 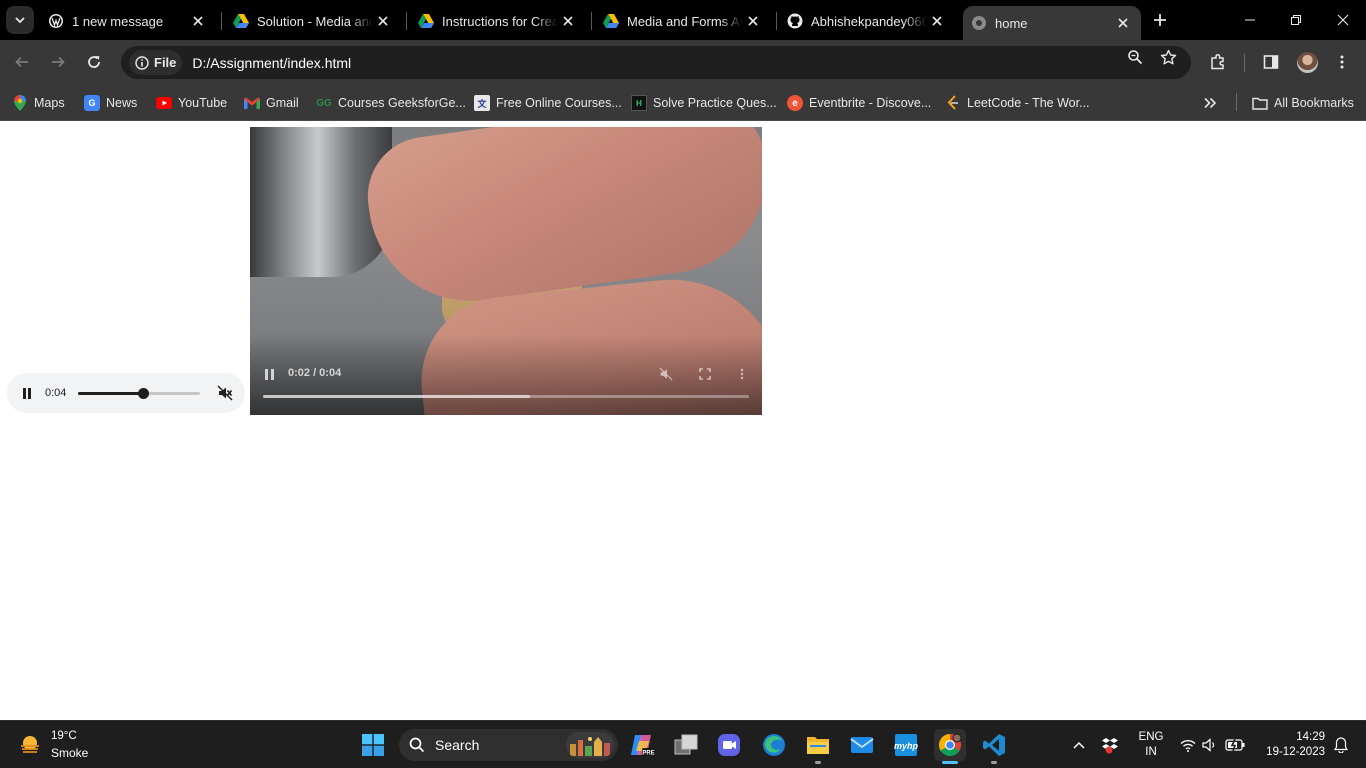 I want to click on bookmarks-overflow-button, so click(x=1210, y=103).